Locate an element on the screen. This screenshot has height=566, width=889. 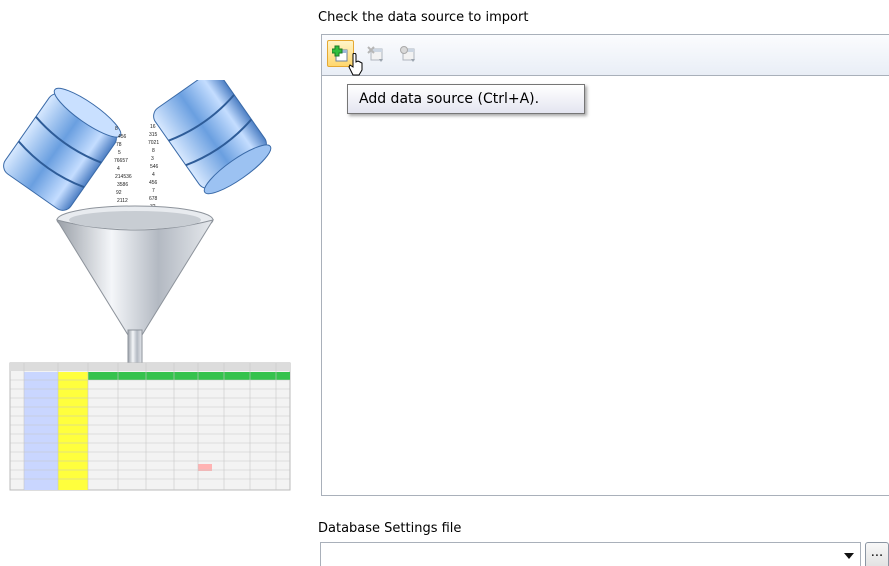
svg-text: 7021 is located at coordinates (153, 143).